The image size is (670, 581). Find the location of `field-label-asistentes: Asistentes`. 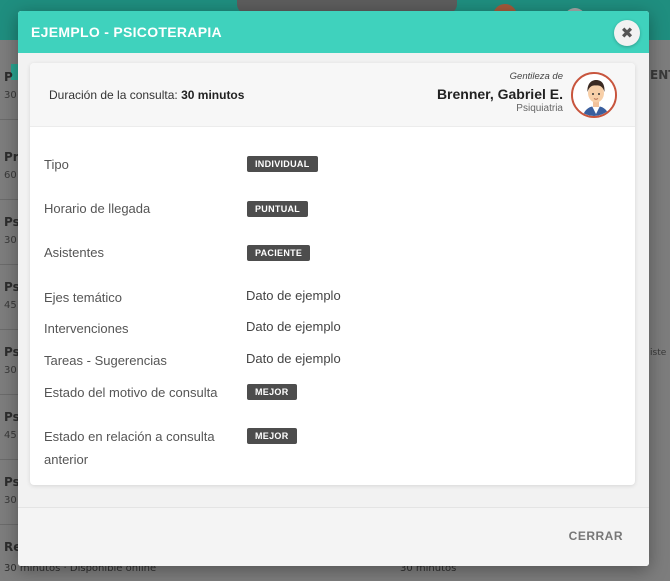

field-label-asistentes: Asistentes is located at coordinates (74, 252).